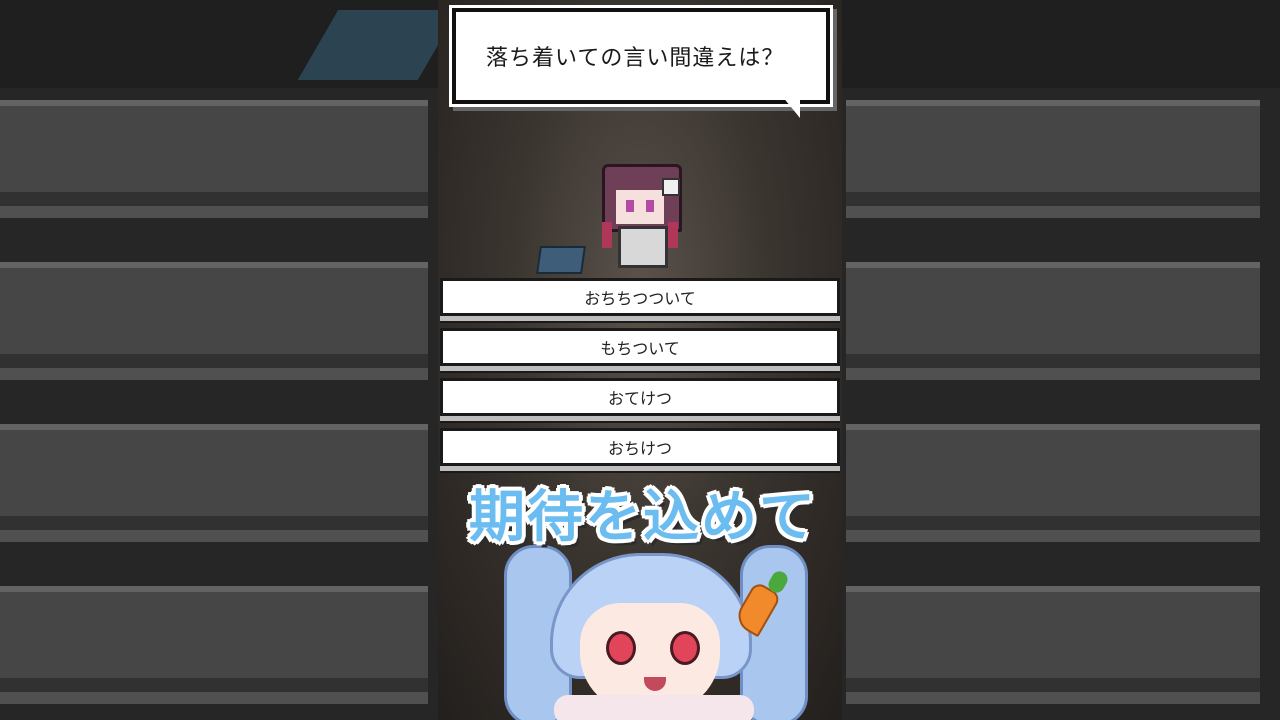 This screenshot has height=720, width=1280. Describe the element at coordinates (791, 107) in the screenshot. I see `speech-bubble-tail` at that location.